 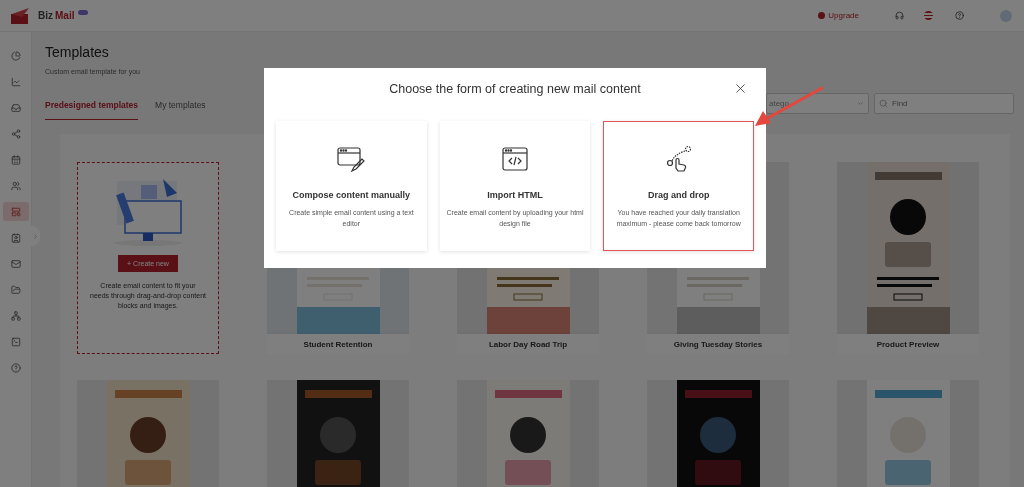 I want to click on contact-icon, so click(x=15, y=237).